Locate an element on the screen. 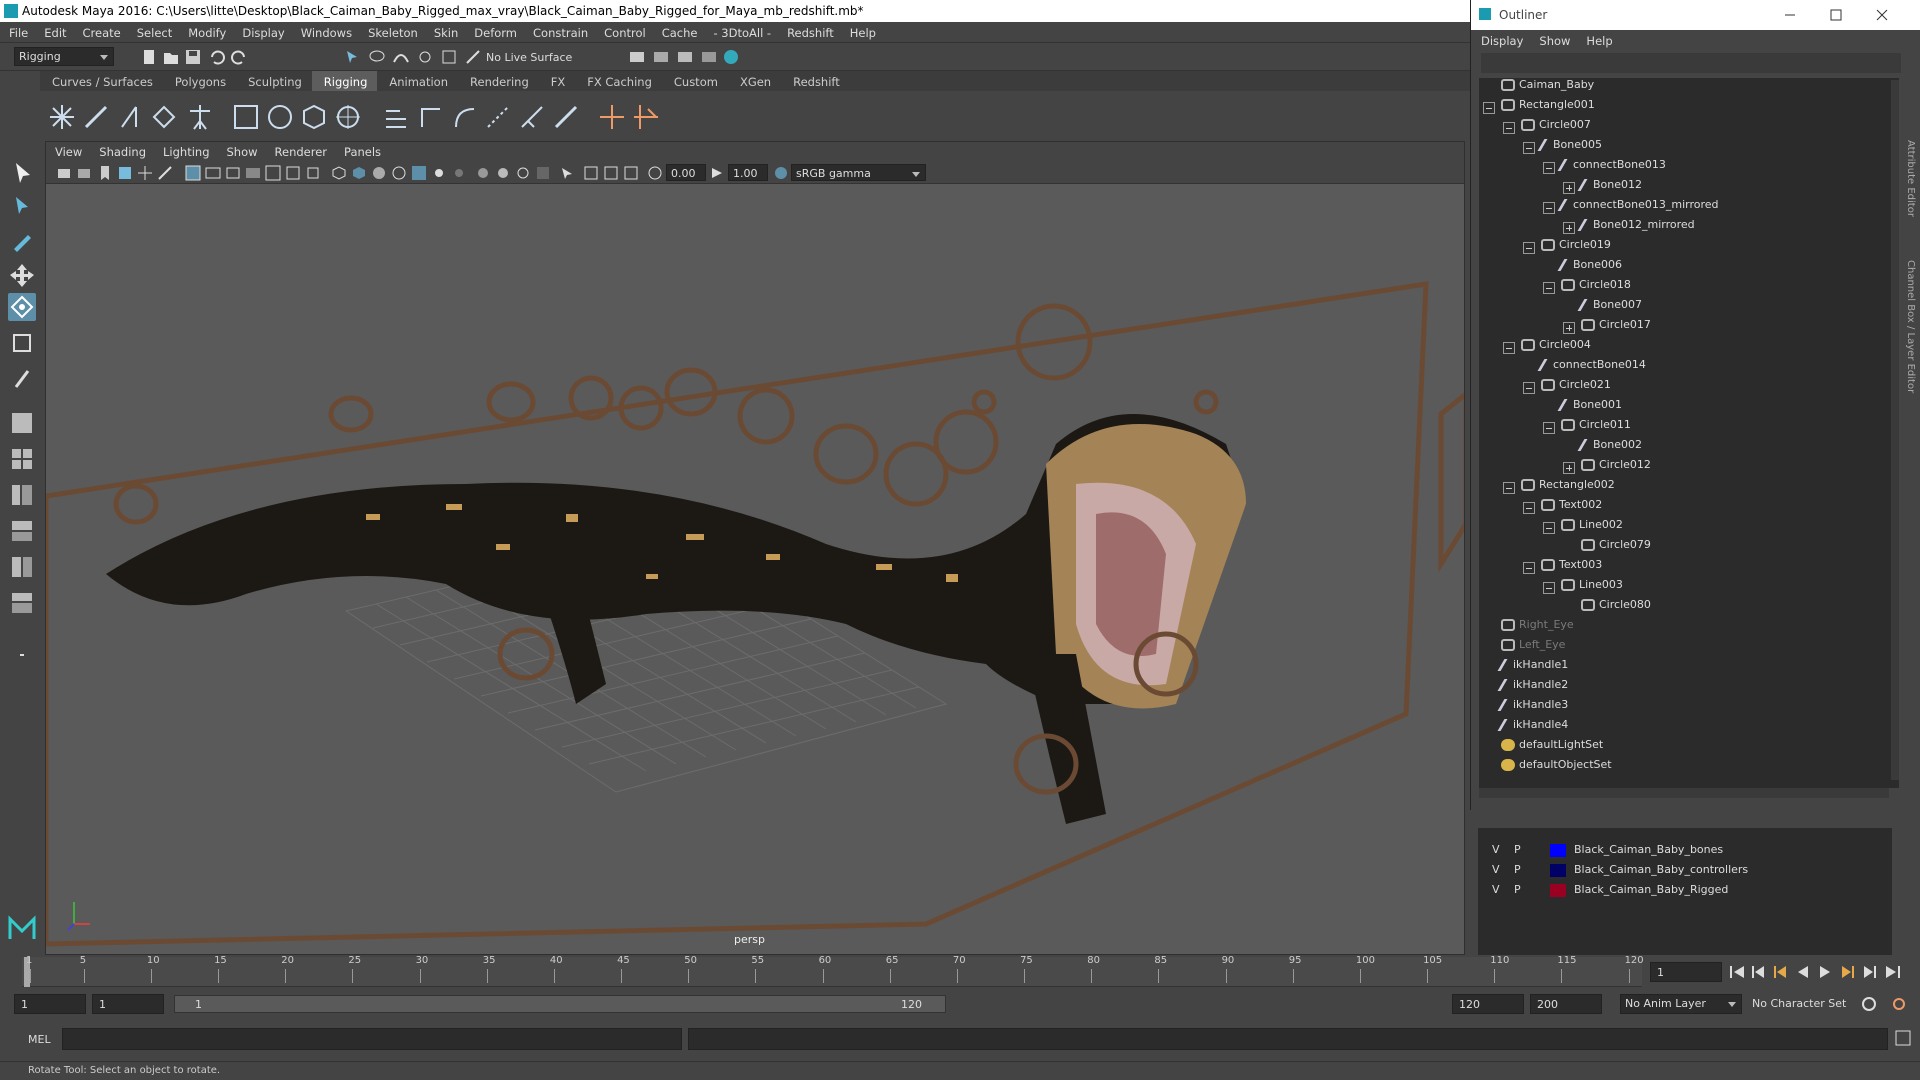 This screenshot has width=1920, height=1080. outliner-node: Bone001 is located at coordinates (1589, 408).